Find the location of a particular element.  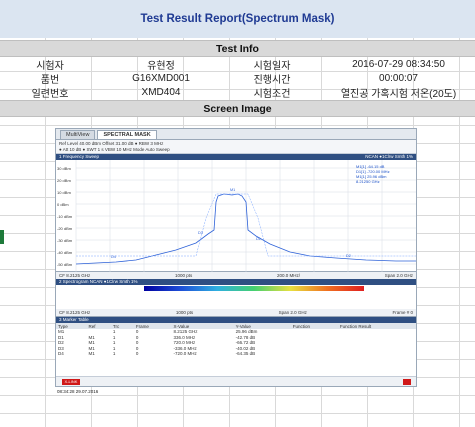

screenshot-timestamp: 08:34:28 29.07.2016 is located at coordinates (78, 391).